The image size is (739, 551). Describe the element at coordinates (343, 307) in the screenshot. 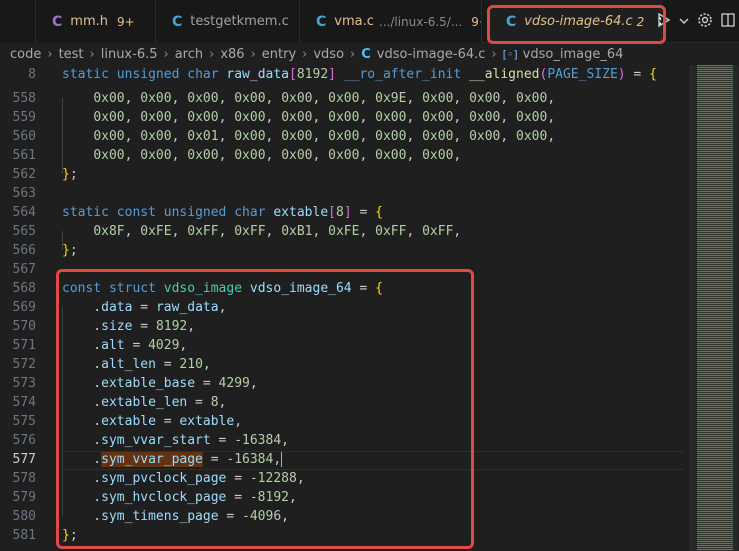

I see `code-line: 569 .data = raw_data,` at that location.